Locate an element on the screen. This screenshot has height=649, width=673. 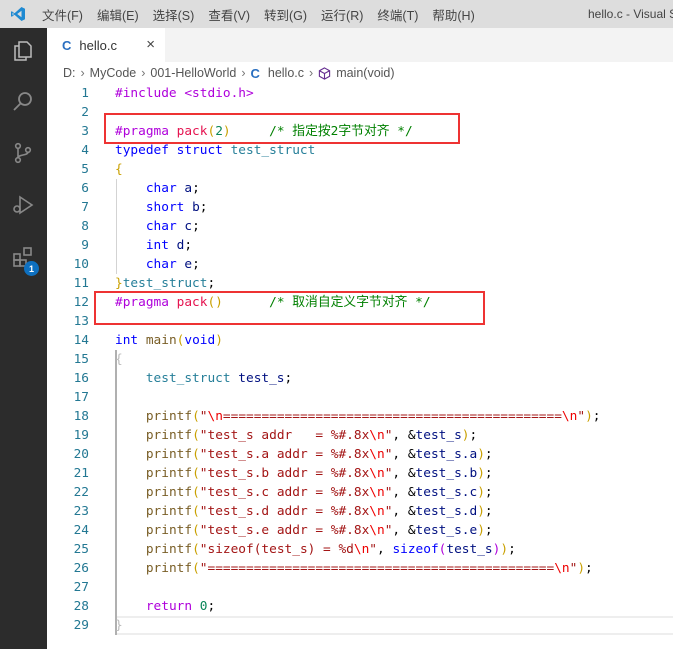
menu-edit: 编辑(E) is located at coordinates (118, 14).